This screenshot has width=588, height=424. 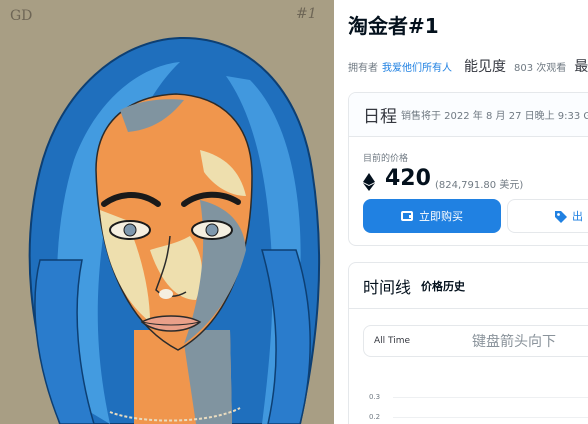 What do you see at coordinates (392, 341) in the screenshot?
I see `time-filter-value: All Time` at bounding box center [392, 341].